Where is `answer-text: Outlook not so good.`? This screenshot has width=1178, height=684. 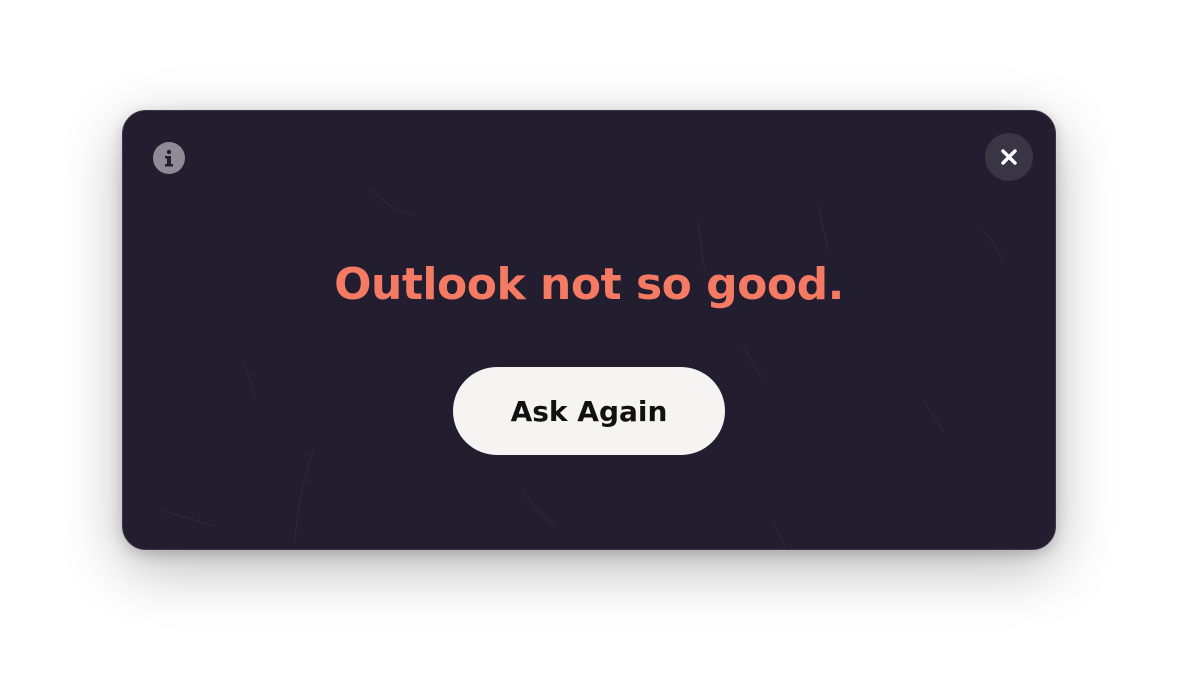
answer-text: Outlook not so good. is located at coordinates (589, 284).